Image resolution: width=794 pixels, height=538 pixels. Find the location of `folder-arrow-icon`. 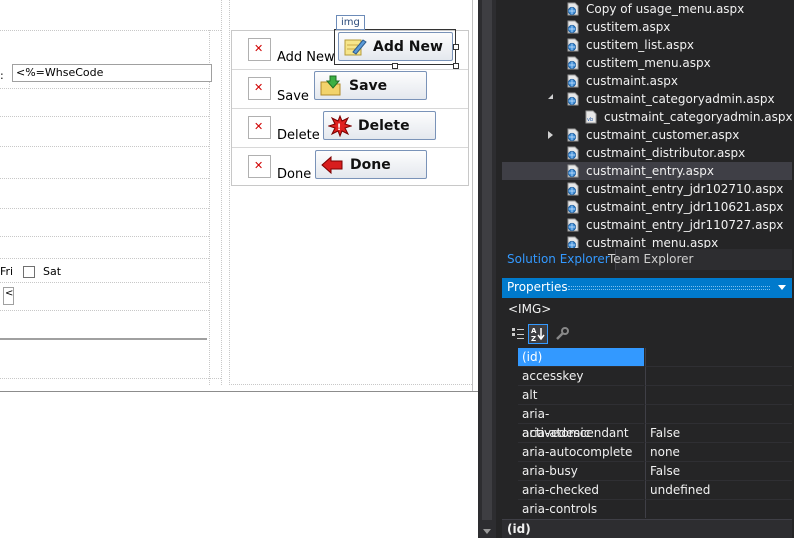

folder-arrow-icon is located at coordinates (330, 85).